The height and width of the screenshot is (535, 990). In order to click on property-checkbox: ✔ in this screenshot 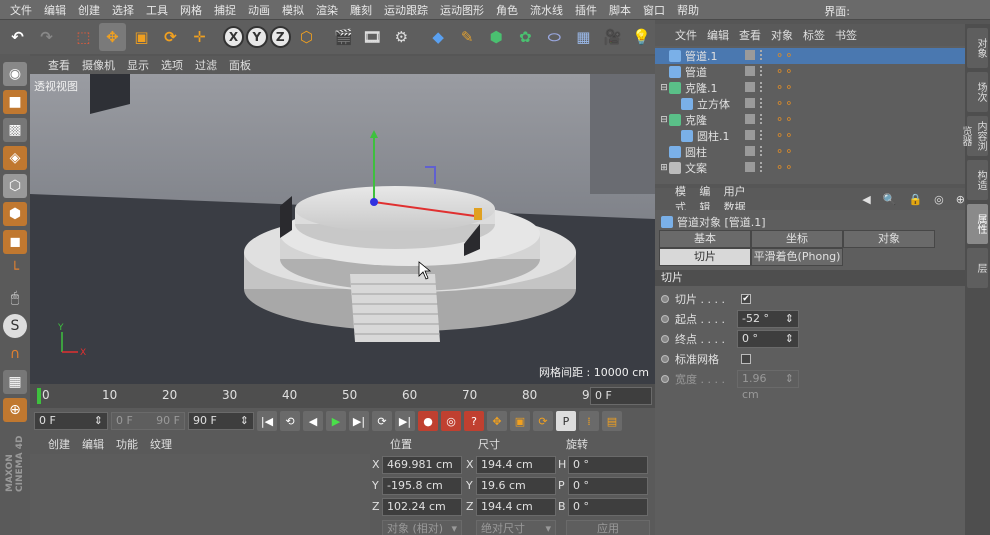, I will do `click(746, 299)`.